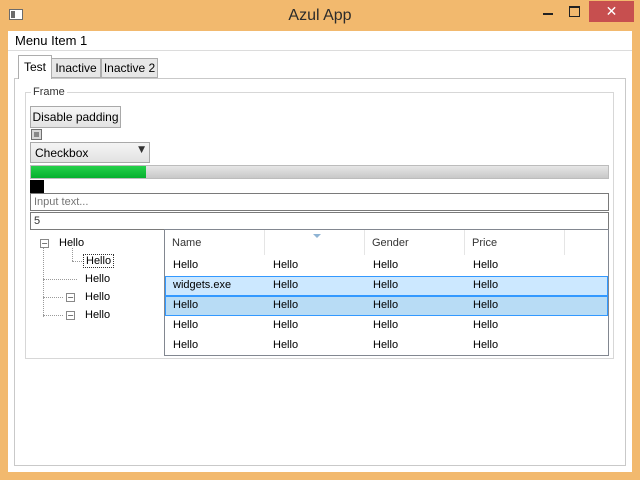 Image resolution: width=640 pixels, height=480 pixels. What do you see at coordinates (320, 15) in the screenshot?
I see `title-bar: Azul App ✕` at bounding box center [320, 15].